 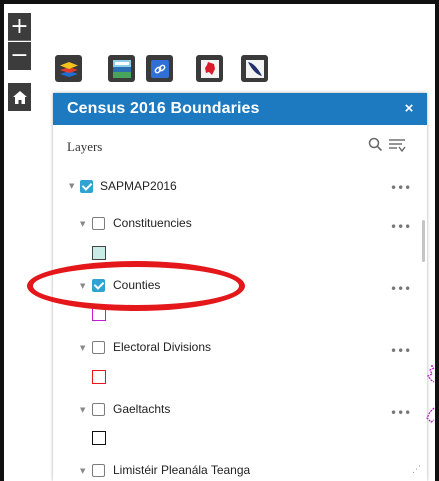 I want to click on layer-row-sapmap2016: ▼ SAPMAP2016 •••, so click(x=233, y=188).